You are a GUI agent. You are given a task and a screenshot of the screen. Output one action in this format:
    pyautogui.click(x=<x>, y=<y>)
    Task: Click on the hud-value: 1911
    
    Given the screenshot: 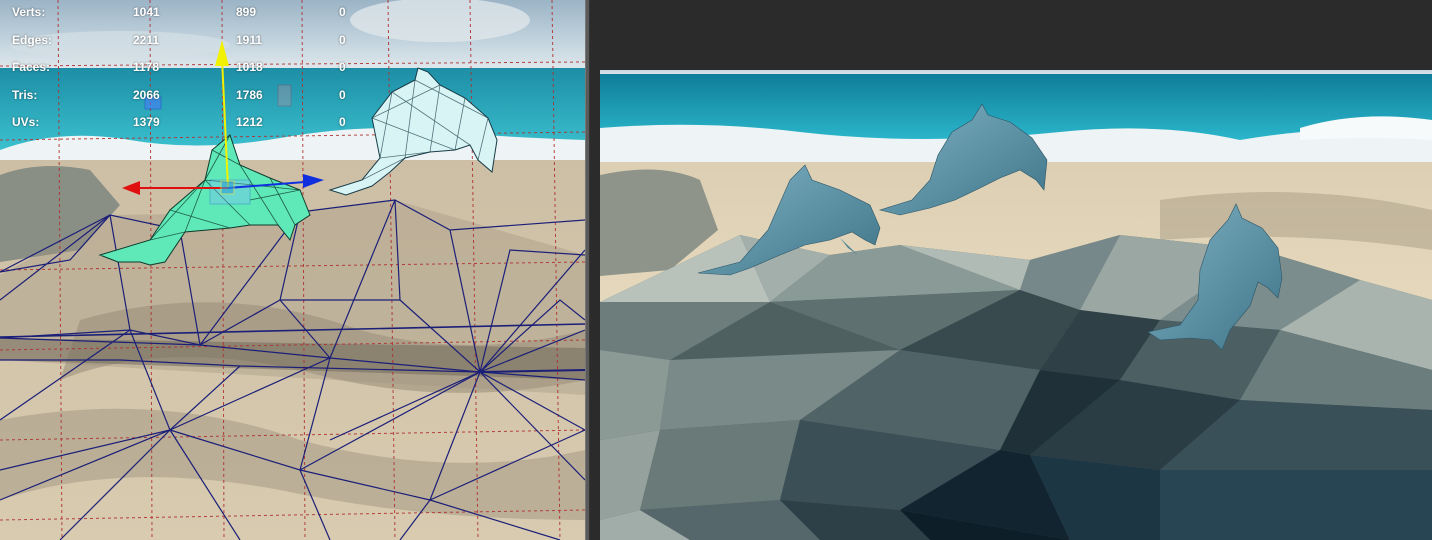 What is the action you would take?
    pyautogui.click(x=249, y=39)
    